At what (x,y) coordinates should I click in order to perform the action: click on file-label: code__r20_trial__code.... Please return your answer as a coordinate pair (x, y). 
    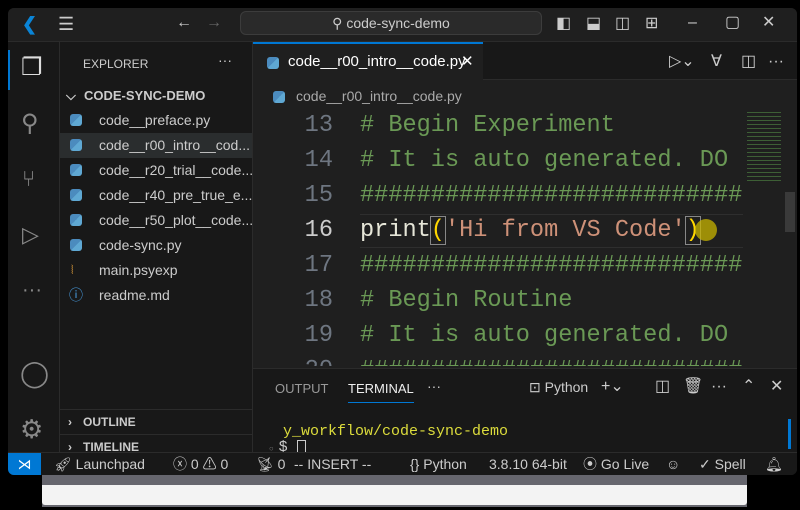
    Looking at the image, I should click on (176, 170).